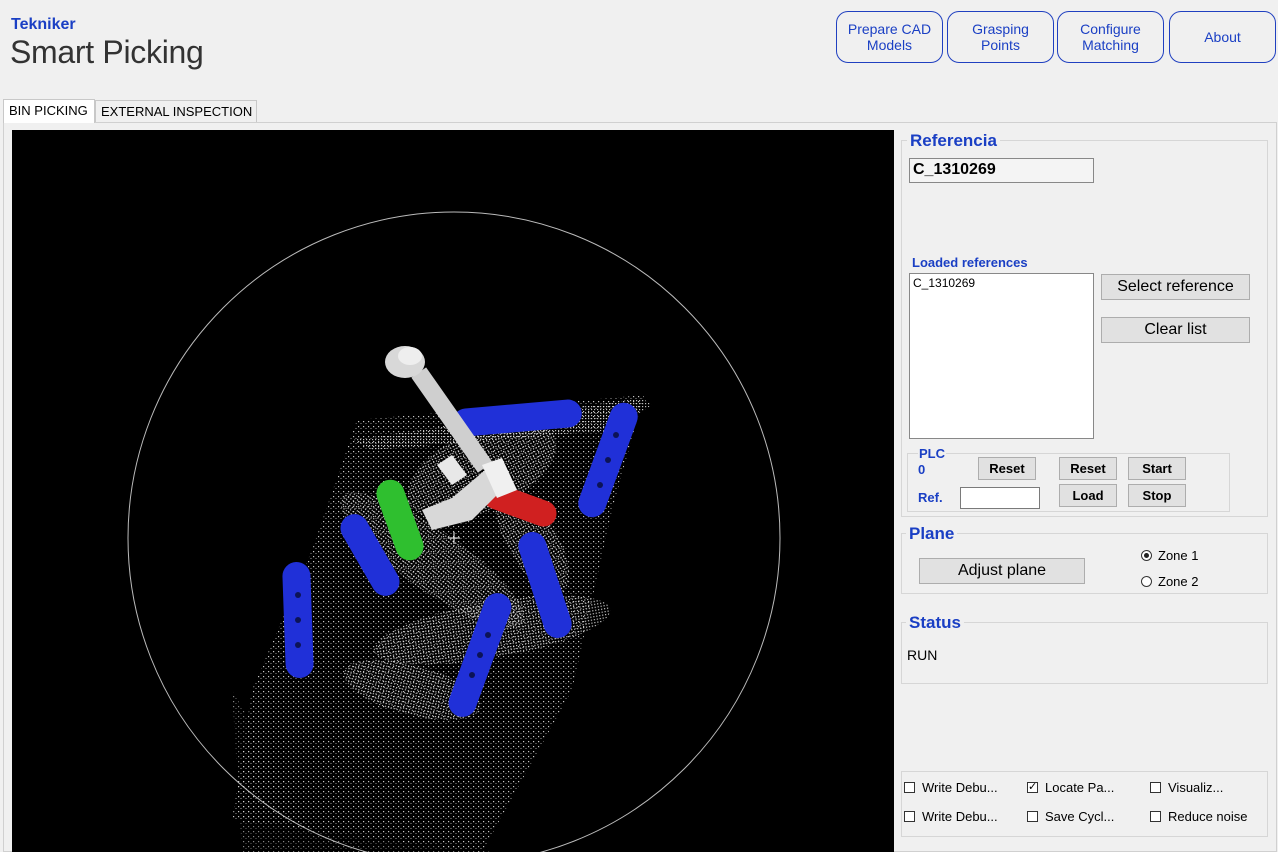 The width and height of the screenshot is (1278, 852). Describe the element at coordinates (932, 453) in the screenshot. I see `plc-title: PLC` at that location.